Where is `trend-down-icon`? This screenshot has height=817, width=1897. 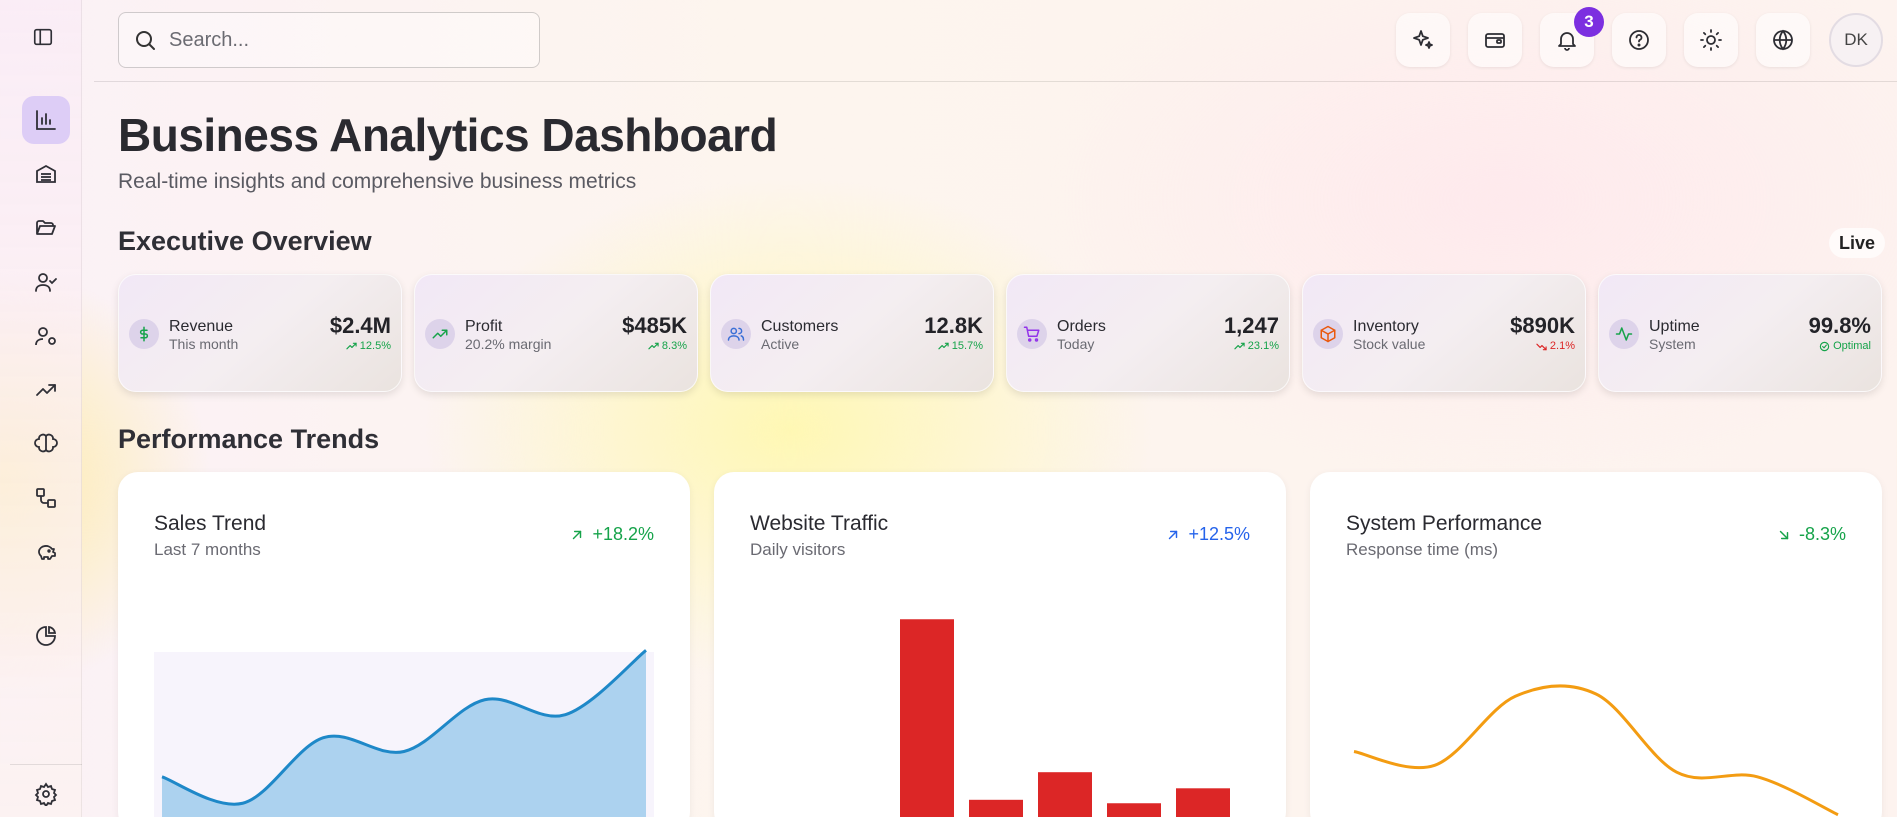 trend-down-icon is located at coordinates (1541, 346).